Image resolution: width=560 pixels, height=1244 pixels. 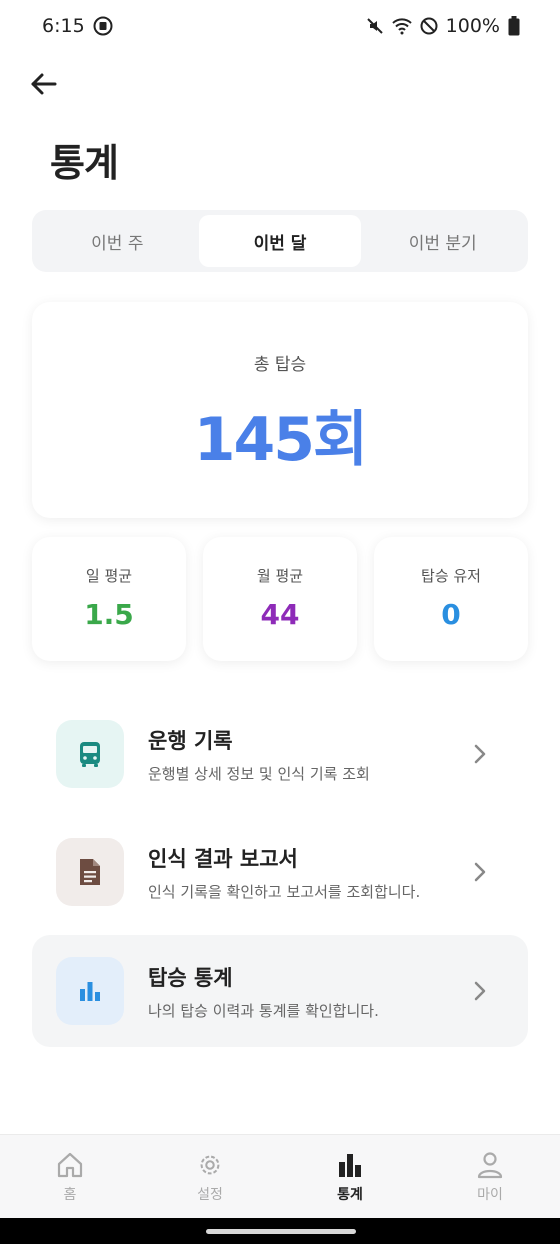 What do you see at coordinates (109, 576) in the screenshot?
I see `daily-average-label: 일 평균` at bounding box center [109, 576].